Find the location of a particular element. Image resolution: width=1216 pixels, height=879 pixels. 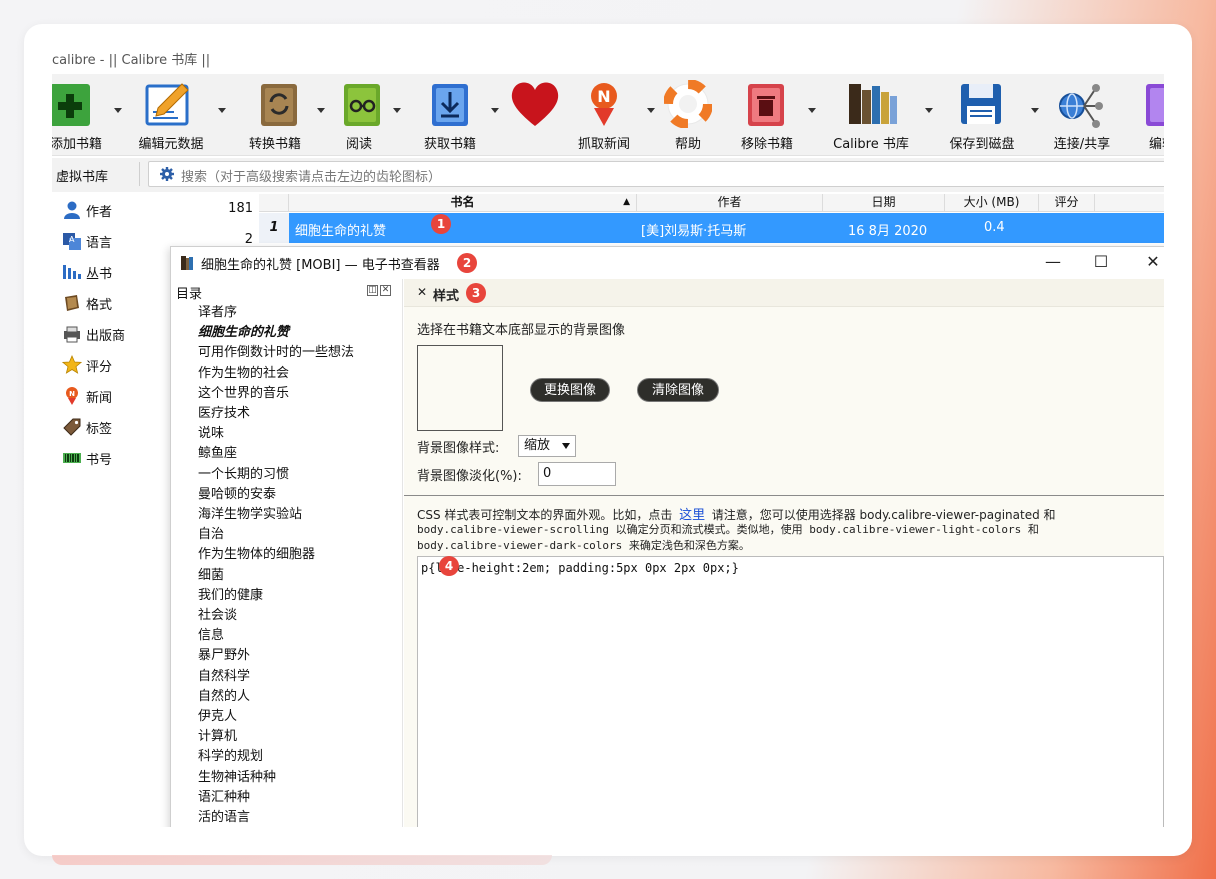

toc-item: 社会谈 is located at coordinates (217, 613).